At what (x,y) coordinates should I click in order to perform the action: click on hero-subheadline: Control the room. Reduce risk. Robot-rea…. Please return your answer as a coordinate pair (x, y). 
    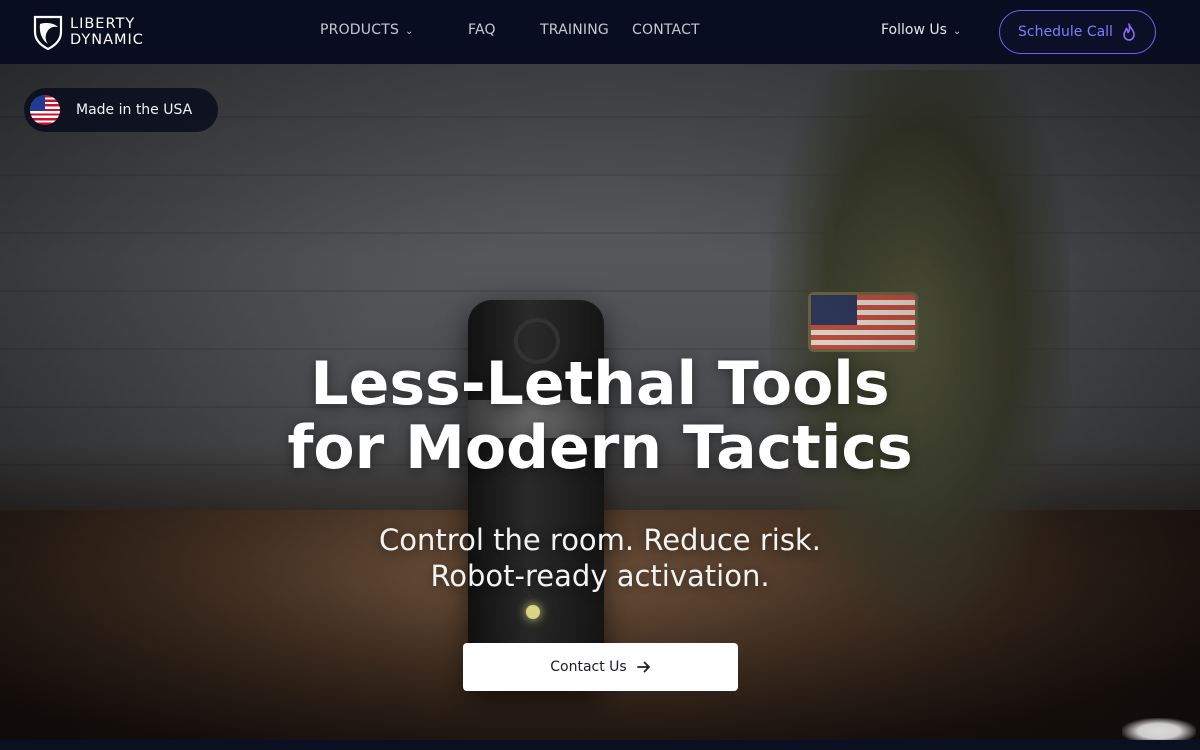
    Looking at the image, I should click on (600, 558).